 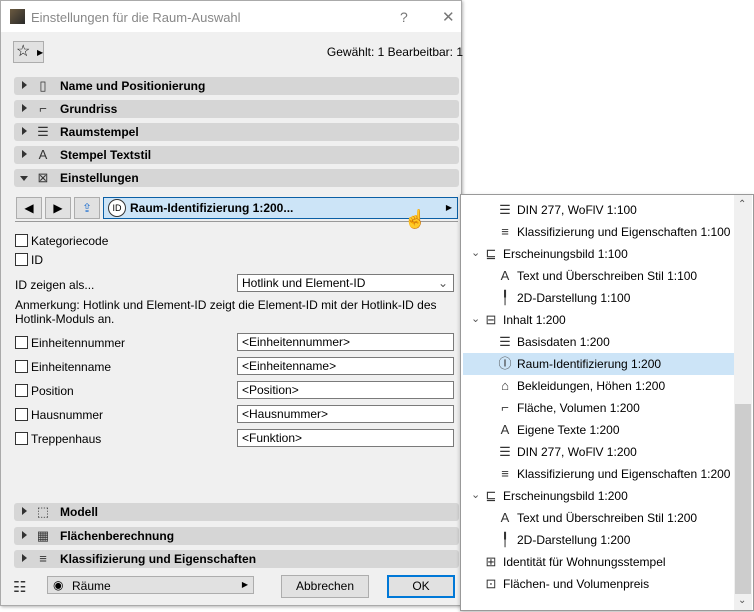 I want to click on name-position-icon: ▯, so click(x=43, y=85).